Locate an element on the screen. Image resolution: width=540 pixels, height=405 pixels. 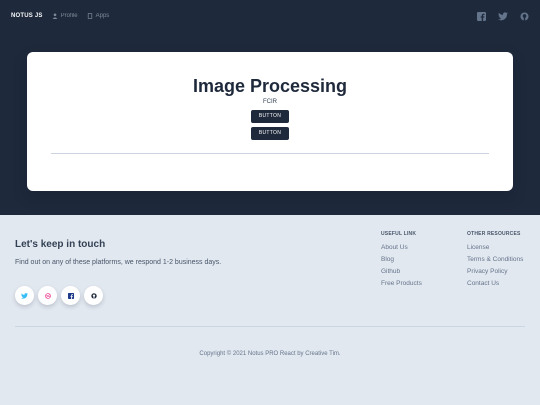
primary-button: BUTTON is located at coordinates (270, 116).